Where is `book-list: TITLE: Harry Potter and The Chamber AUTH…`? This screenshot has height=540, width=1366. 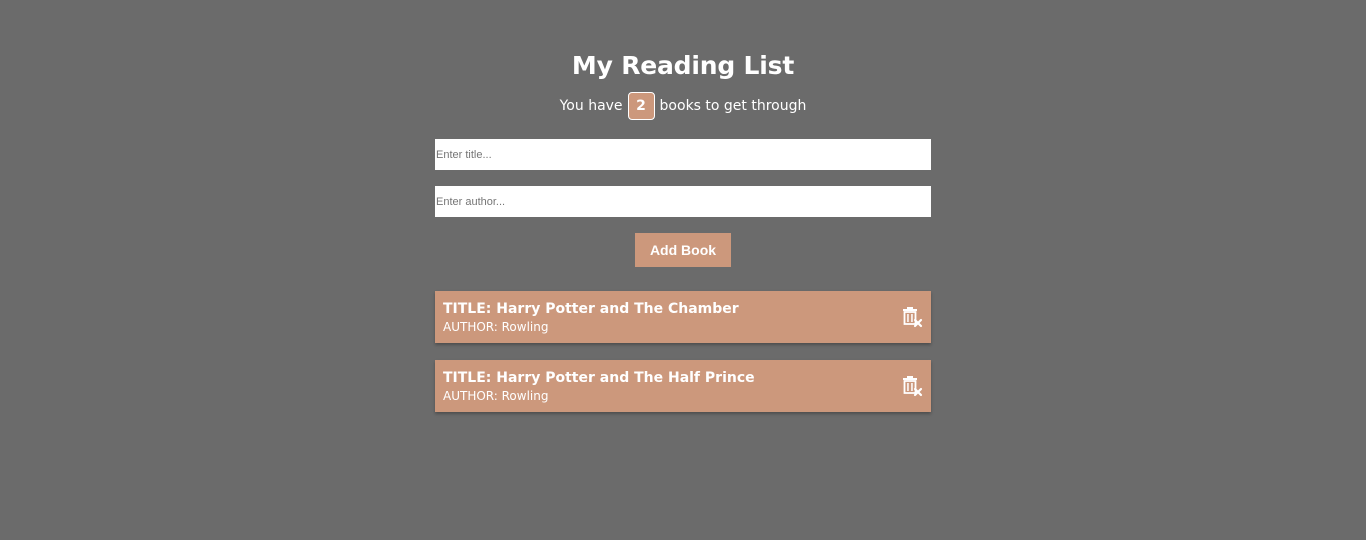 book-list: TITLE: Harry Potter and The Chamber AUTH… is located at coordinates (683, 360).